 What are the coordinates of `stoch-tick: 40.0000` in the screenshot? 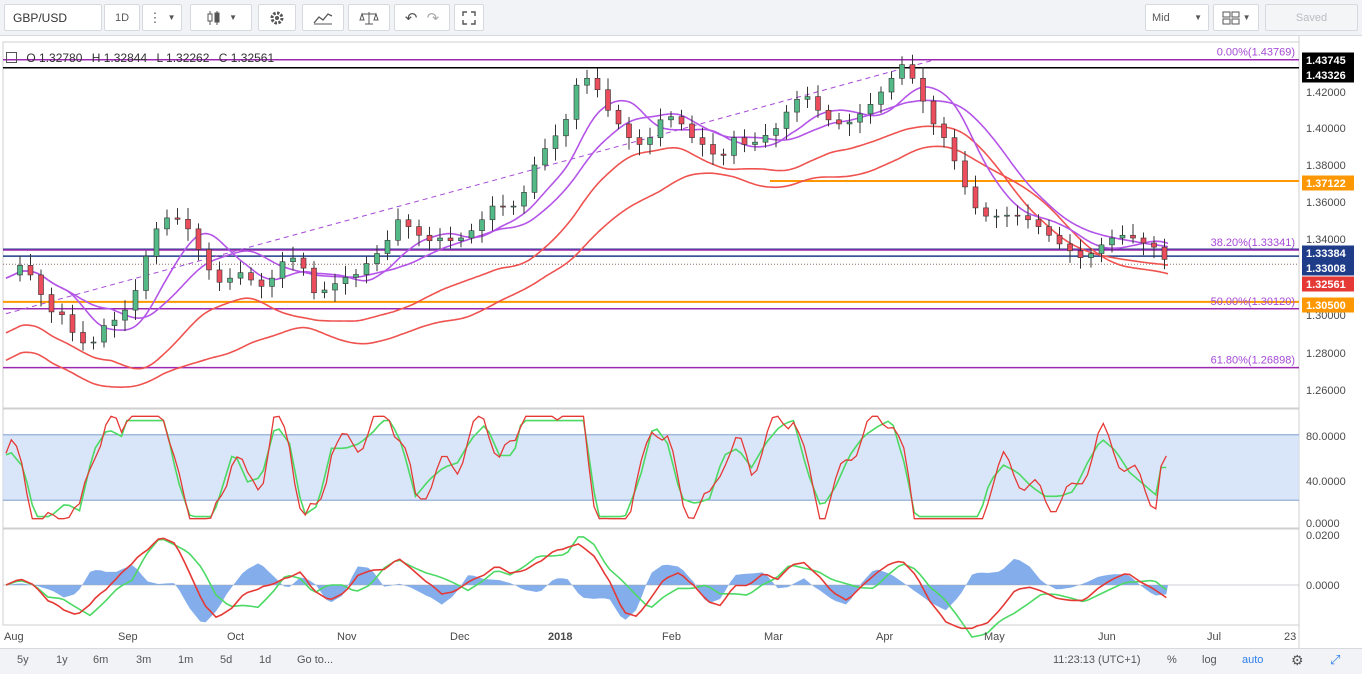 It's located at (1326, 482).